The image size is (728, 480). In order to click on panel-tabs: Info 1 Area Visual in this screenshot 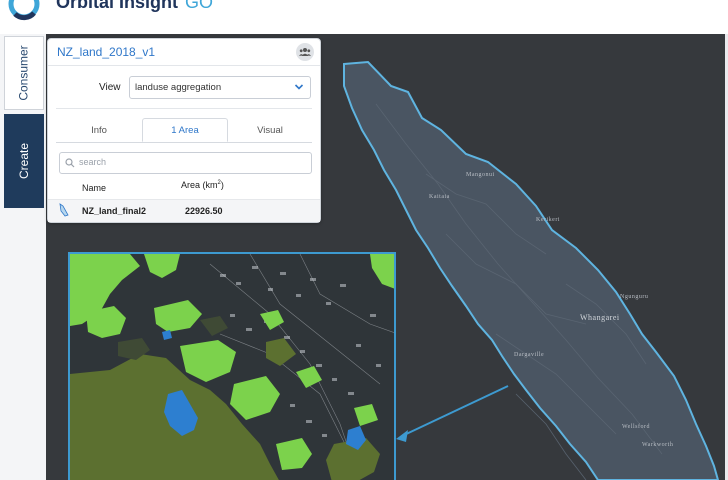, I will do `click(184, 130)`.